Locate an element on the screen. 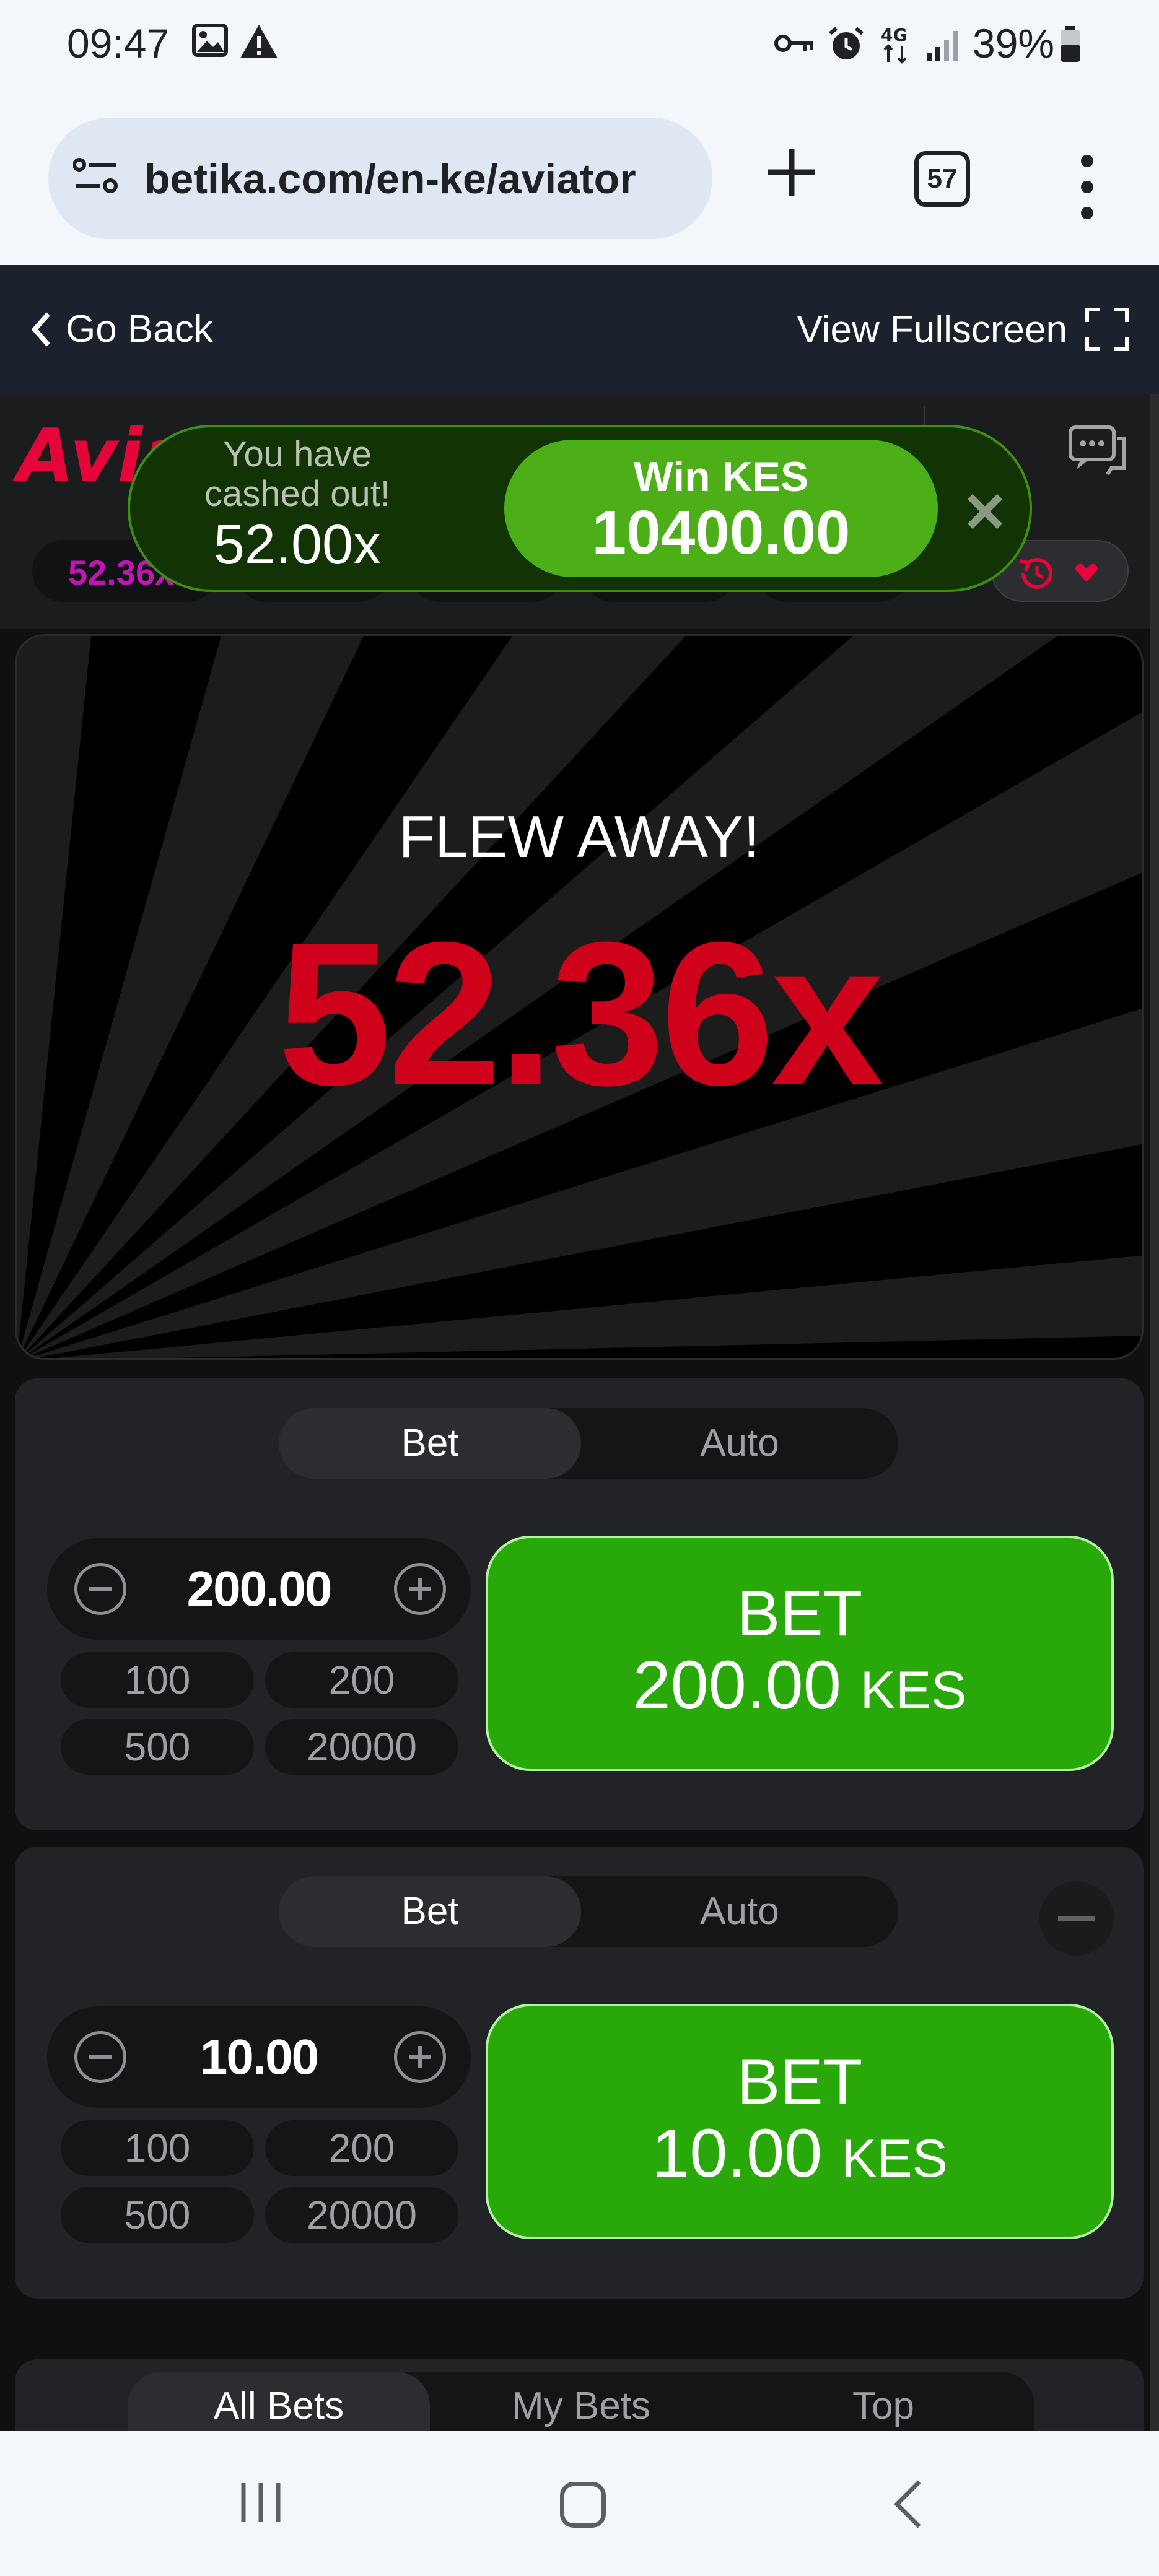 The image size is (1159, 2576). browser-menu-button is located at coordinates (1087, 195).